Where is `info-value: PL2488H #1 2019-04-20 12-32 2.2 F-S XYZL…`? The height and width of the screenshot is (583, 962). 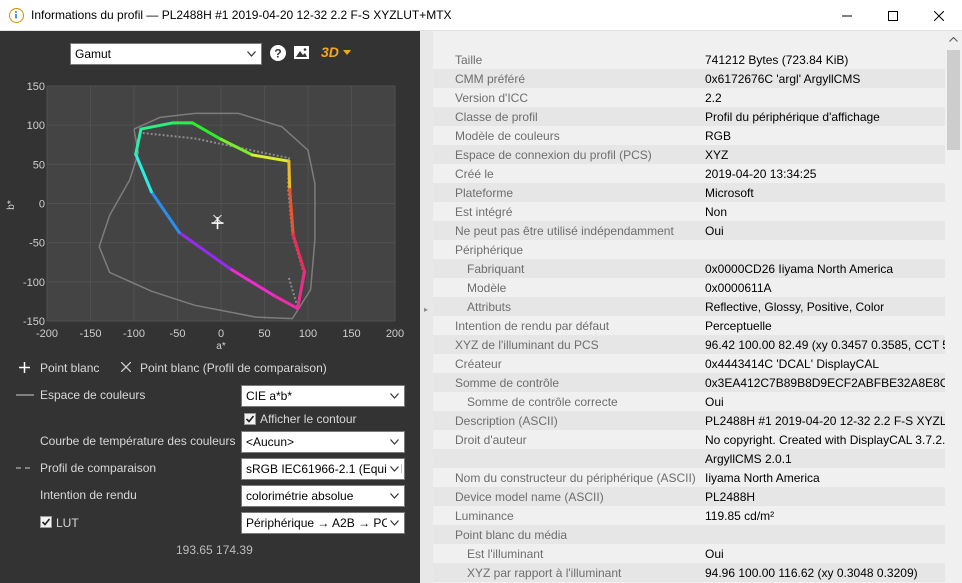
info-value: PL2488H #1 2019-04-20 12-32 2.2 F-S XYZL… is located at coordinates (825, 421).